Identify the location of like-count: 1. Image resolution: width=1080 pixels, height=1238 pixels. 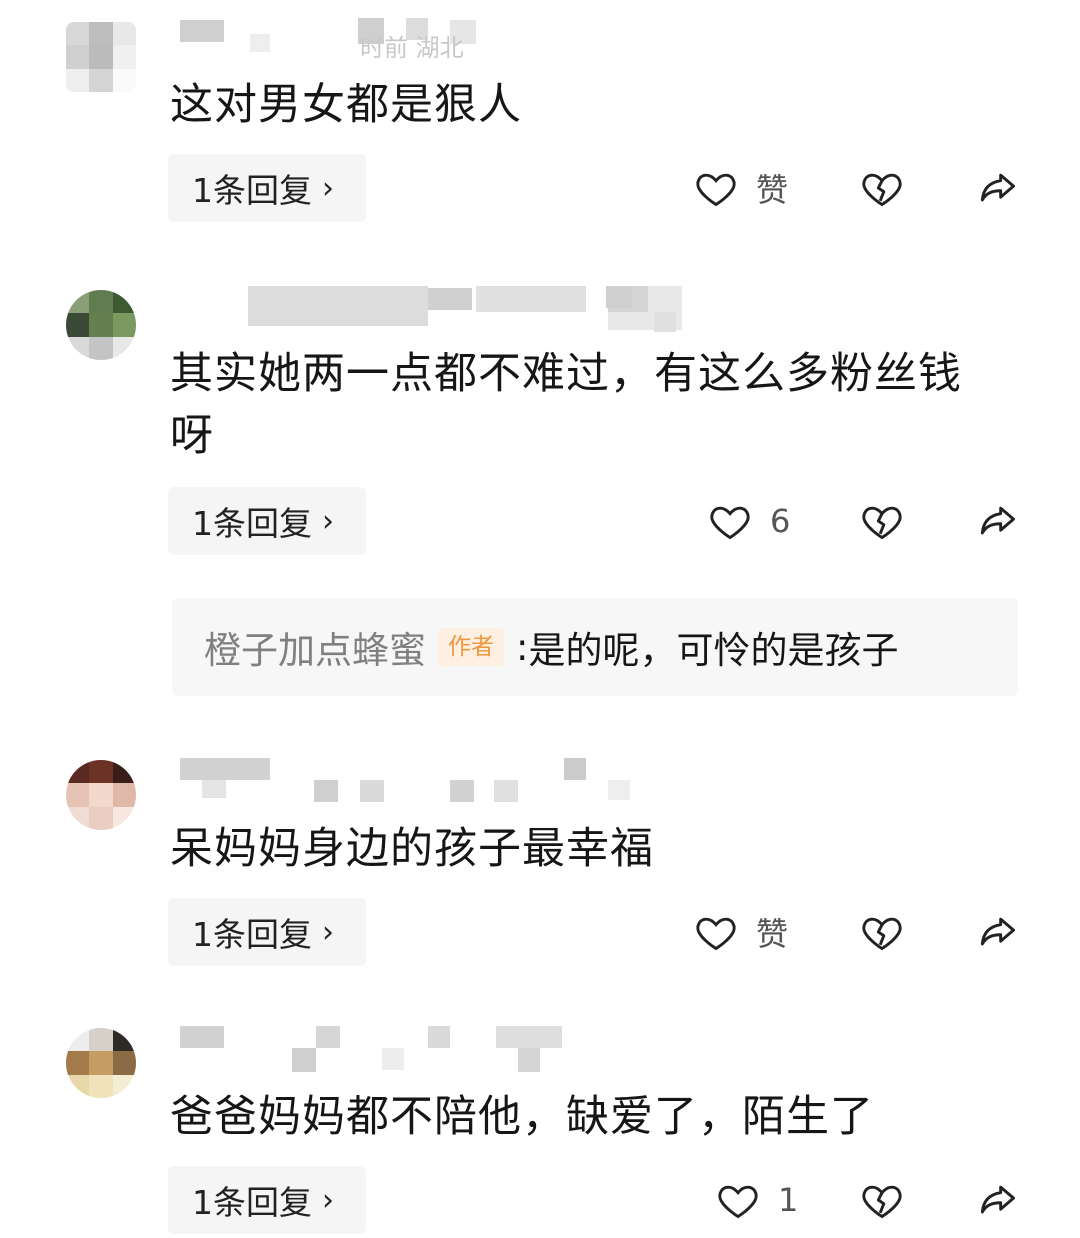
(788, 1200).